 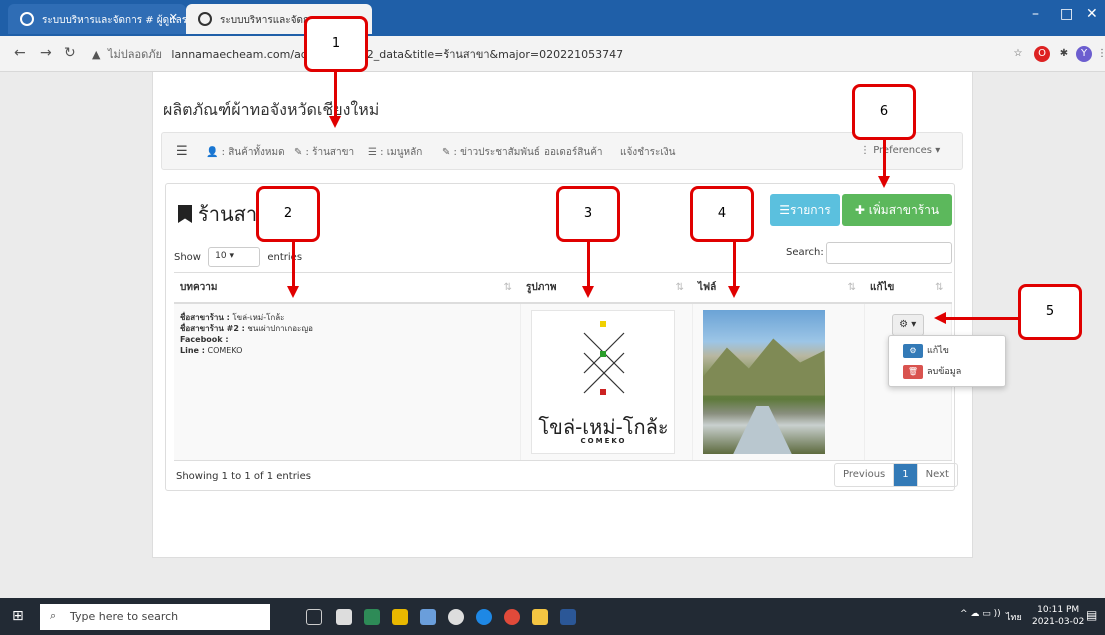 What do you see at coordinates (947, 361) in the screenshot?
I see `actions-dropdown: ⚙ แก้ไข 🗑 ลบข้อมูล` at bounding box center [947, 361].